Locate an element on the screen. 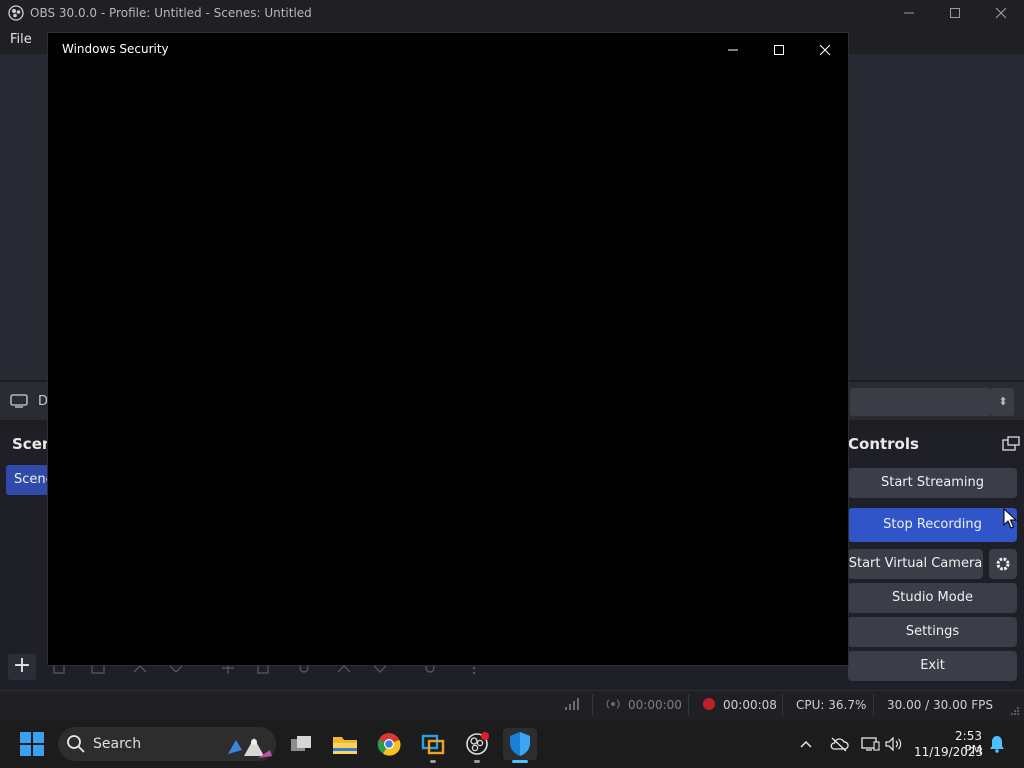 This screenshot has height=768, width=1024. signal-strength-icon is located at coordinates (572, 704).